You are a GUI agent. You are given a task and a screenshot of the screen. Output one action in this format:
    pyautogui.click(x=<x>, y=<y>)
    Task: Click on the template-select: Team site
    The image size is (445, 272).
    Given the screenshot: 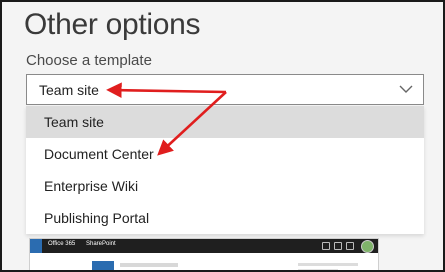 What is the action you would take?
    pyautogui.click(x=225, y=89)
    